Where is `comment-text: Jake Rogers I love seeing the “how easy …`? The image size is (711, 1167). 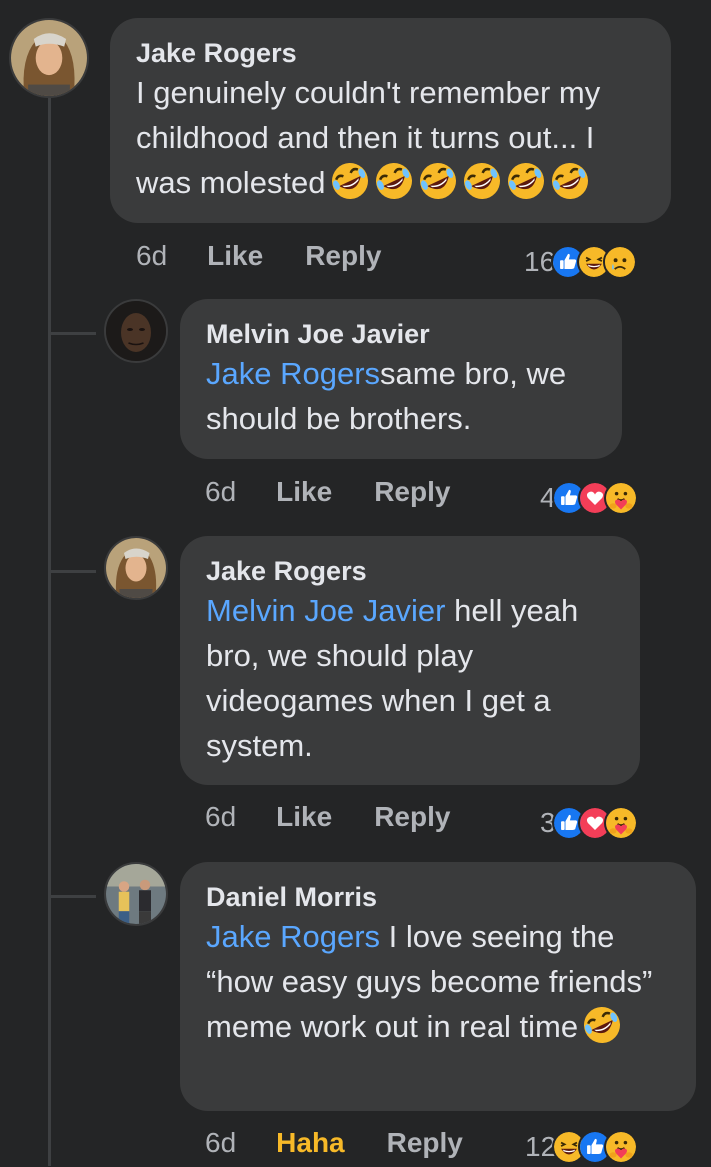
comment-text: Jake Rogers I love seeing the “how easy … is located at coordinates (439, 981).